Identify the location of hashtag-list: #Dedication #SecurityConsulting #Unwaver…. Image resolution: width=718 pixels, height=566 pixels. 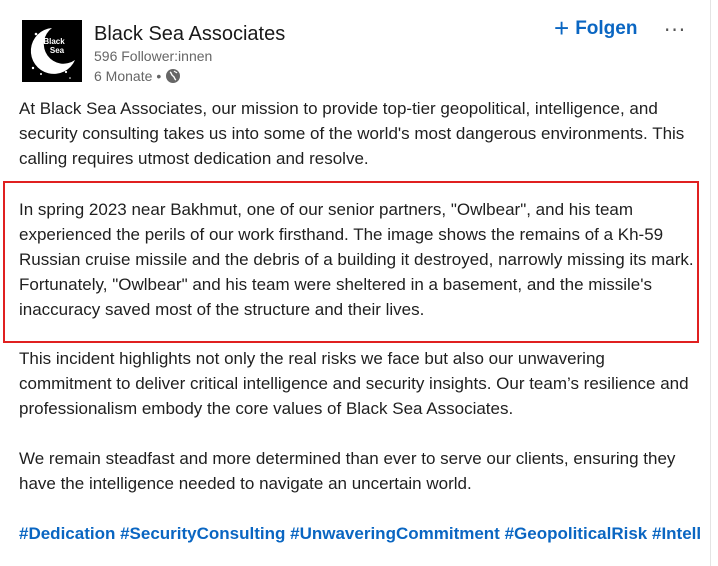
(368, 533).